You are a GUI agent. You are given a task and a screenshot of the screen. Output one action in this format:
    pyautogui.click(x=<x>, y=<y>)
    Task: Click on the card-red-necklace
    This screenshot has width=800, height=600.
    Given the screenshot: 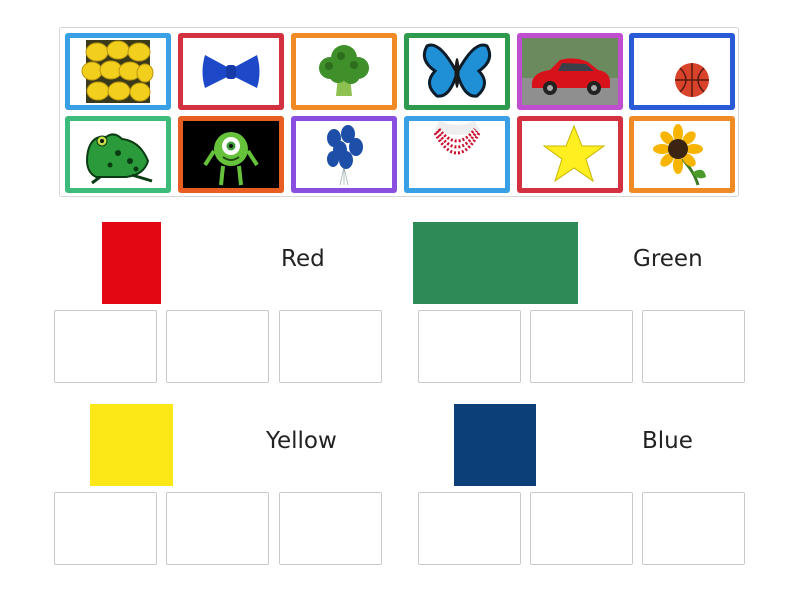 What is the action you would take?
    pyautogui.click(x=457, y=154)
    